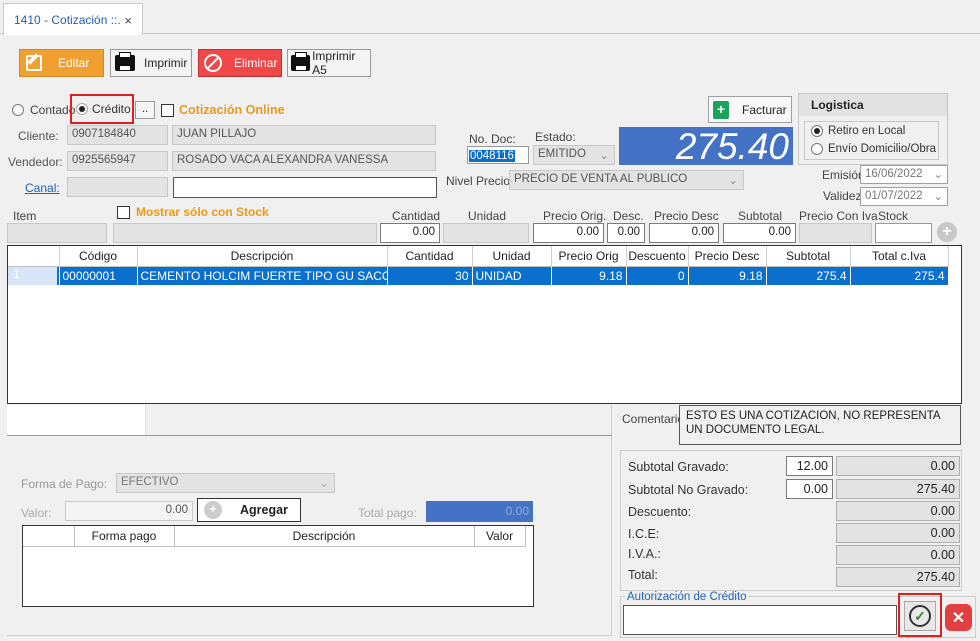  What do you see at coordinates (626, 233) in the screenshot?
I see `disc-field: 0.00` at bounding box center [626, 233].